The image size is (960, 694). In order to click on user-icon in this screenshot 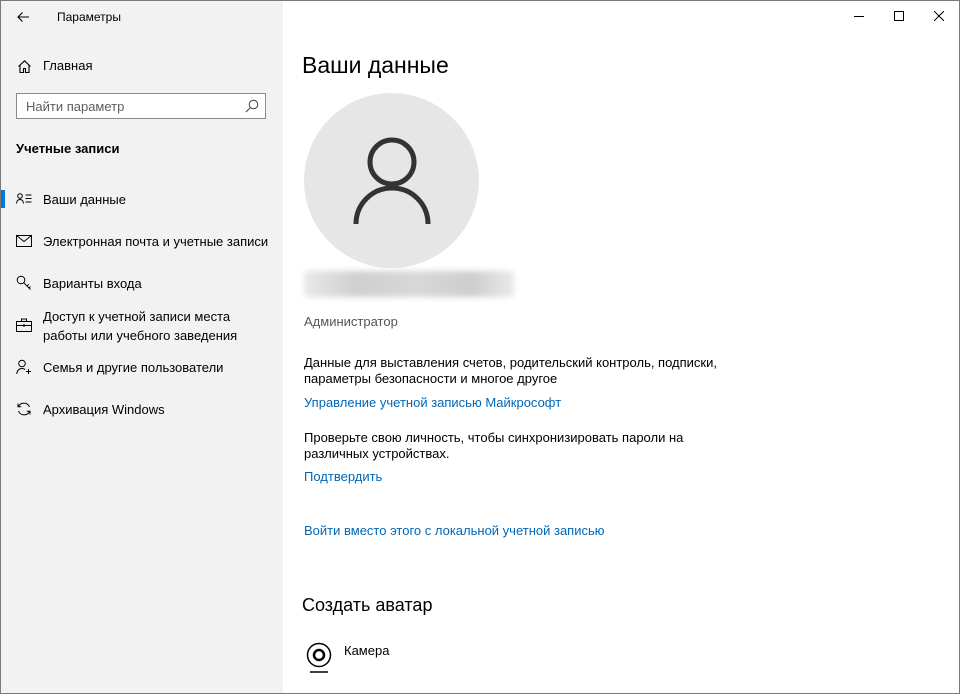, I will do `click(391, 180)`.